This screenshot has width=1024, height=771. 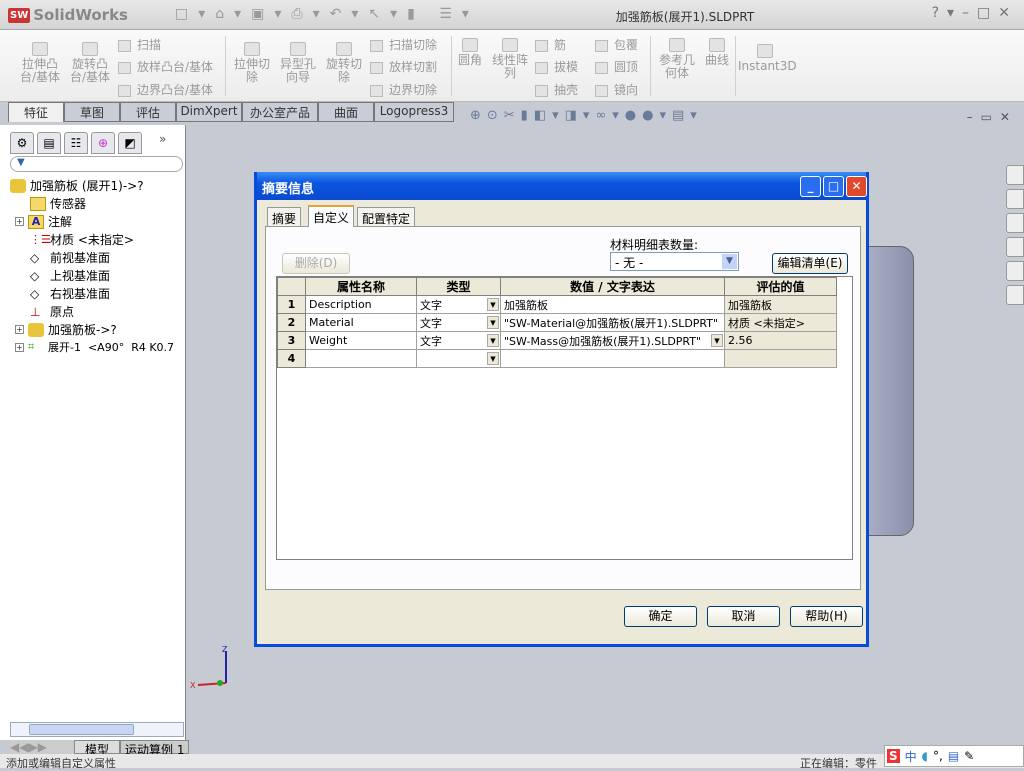 What do you see at coordinates (346, 112) in the screenshot?
I see `tab-surfaces: 曲面` at bounding box center [346, 112].